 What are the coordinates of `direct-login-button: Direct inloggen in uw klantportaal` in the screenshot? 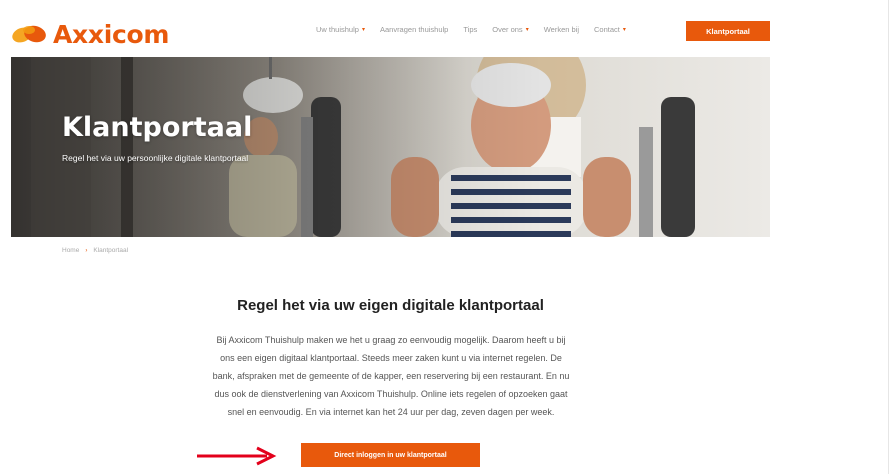 It's located at (390, 455).